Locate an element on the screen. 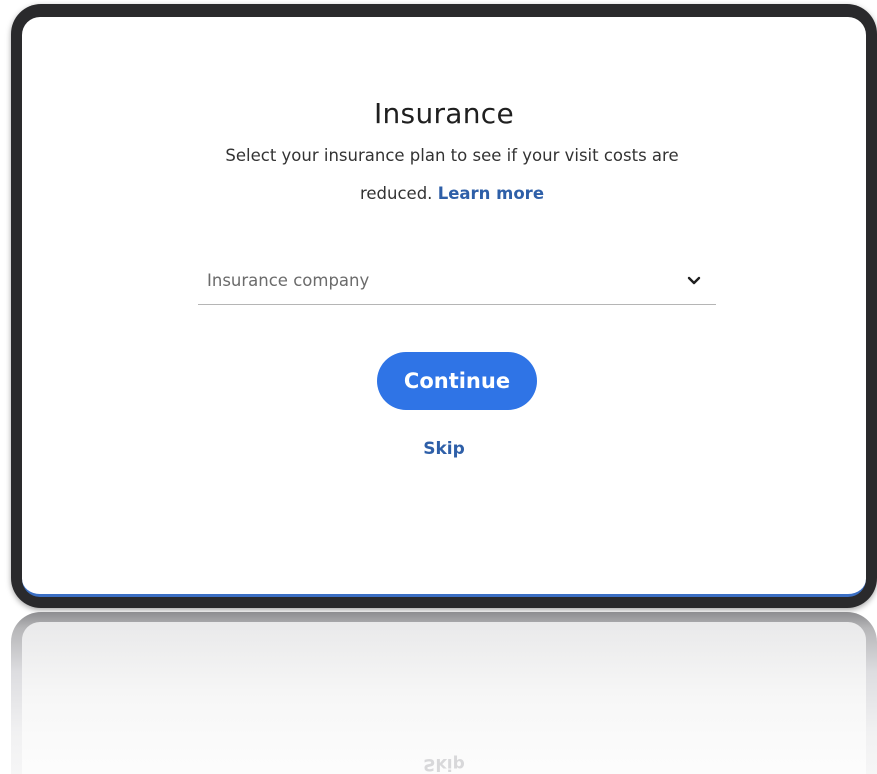 This screenshot has height=774, width=877. skip-link: Skip is located at coordinates (444, 449).